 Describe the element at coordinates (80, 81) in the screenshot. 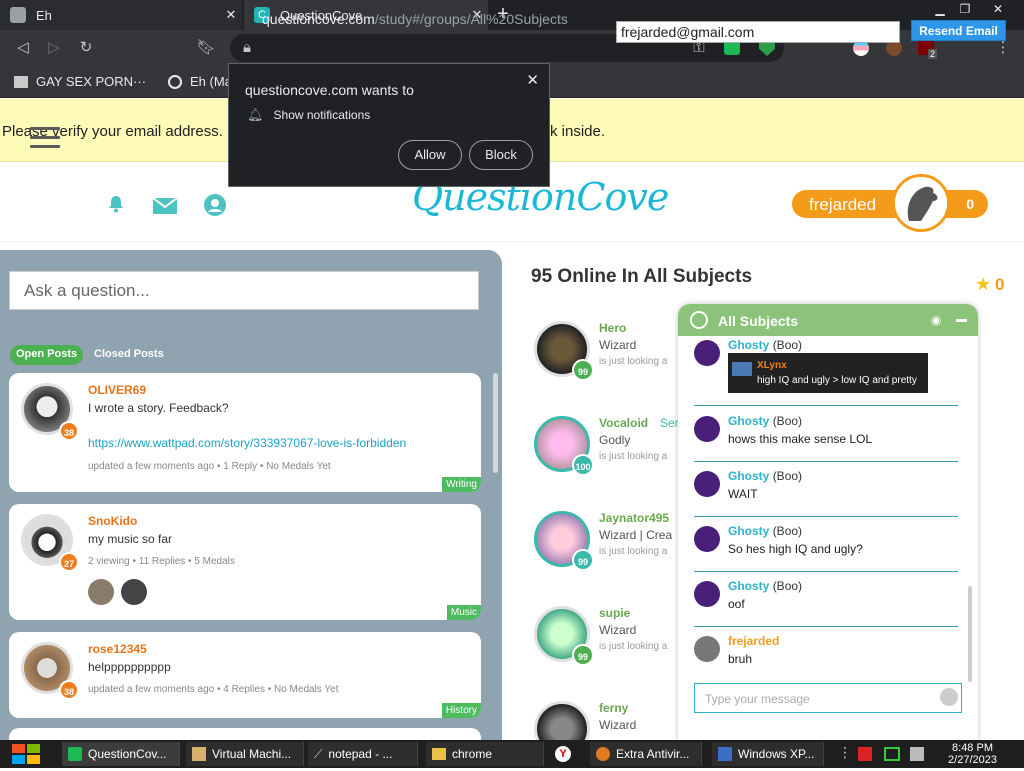

I see `bookmark-item: GAY SEX PORN···` at that location.